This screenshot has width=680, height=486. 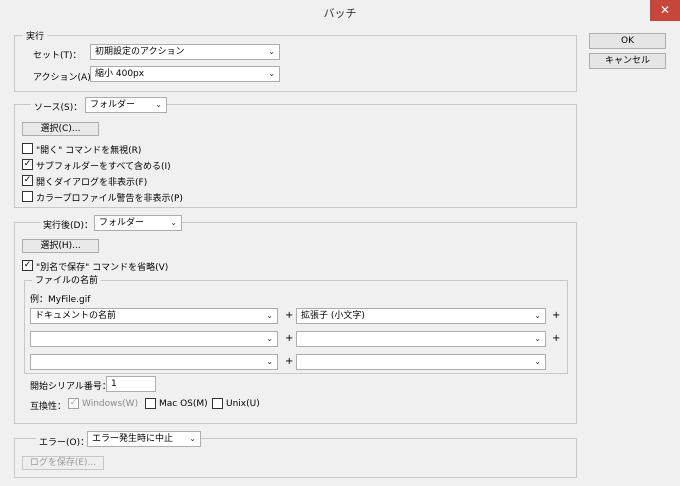 I want to click on naming-field-2-left: ⌄, so click(x=154, y=339).